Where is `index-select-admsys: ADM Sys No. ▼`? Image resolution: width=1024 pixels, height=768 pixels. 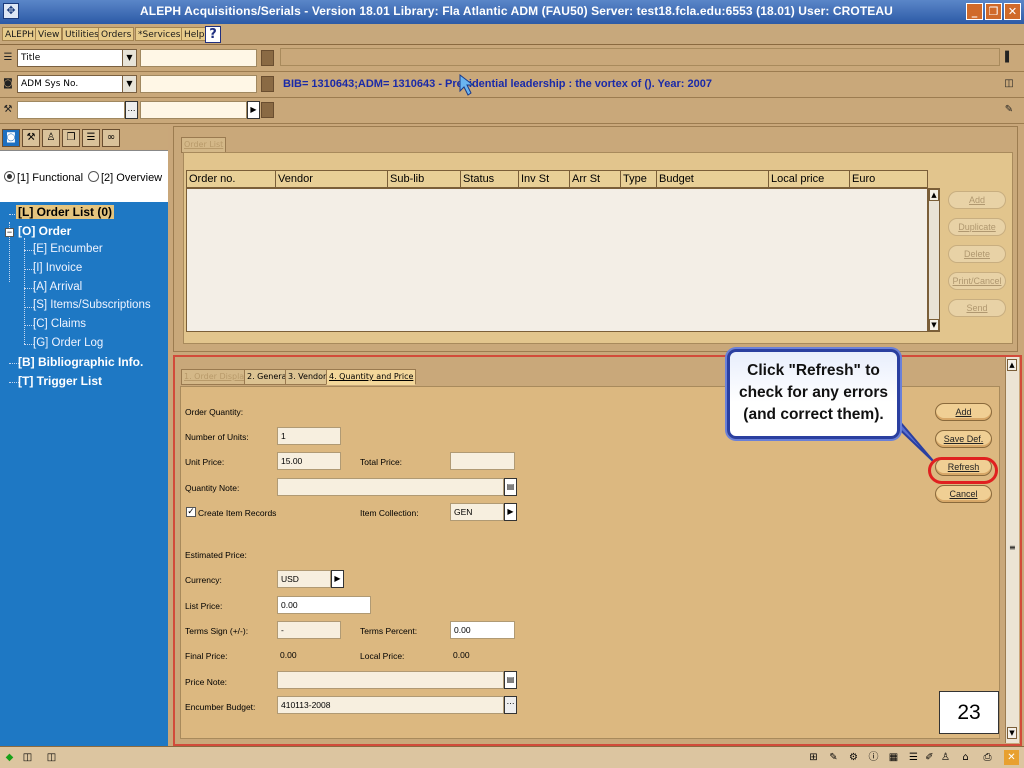
index-select-admsys: ADM Sys No. ▼ is located at coordinates (77, 84).